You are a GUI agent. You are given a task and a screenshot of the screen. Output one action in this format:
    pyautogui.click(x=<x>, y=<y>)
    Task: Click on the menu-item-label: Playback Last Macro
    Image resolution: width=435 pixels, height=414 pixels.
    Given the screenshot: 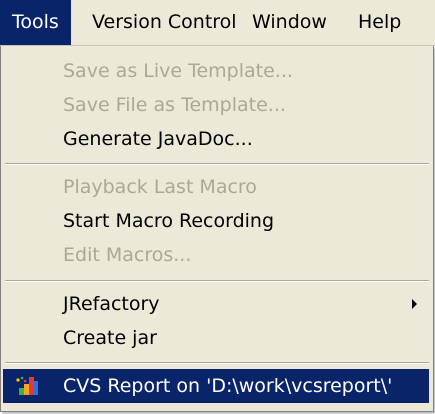 What is the action you would take?
    pyautogui.click(x=160, y=187)
    